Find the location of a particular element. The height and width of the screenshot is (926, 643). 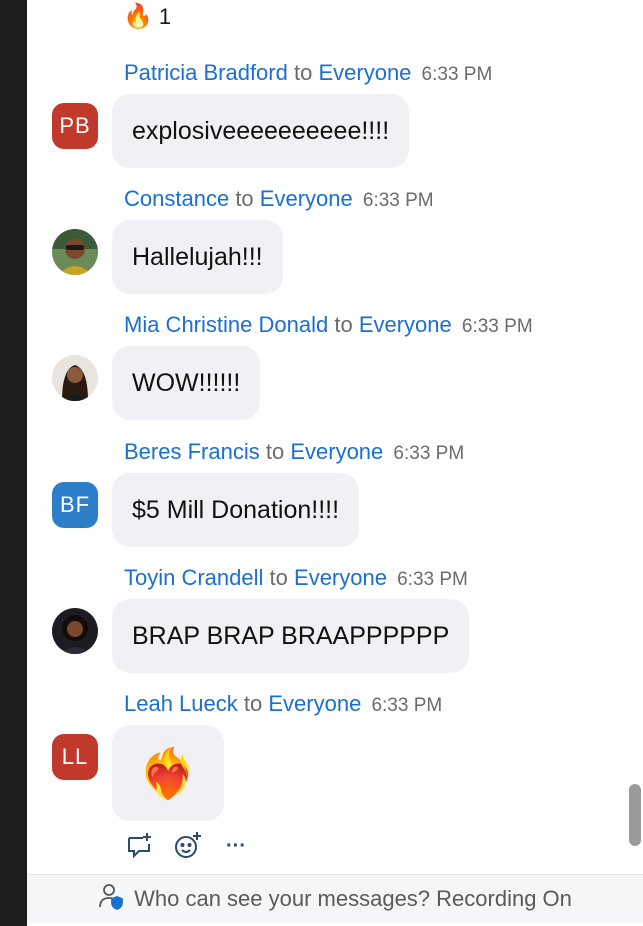

sender-name: Constance is located at coordinates (176, 198).